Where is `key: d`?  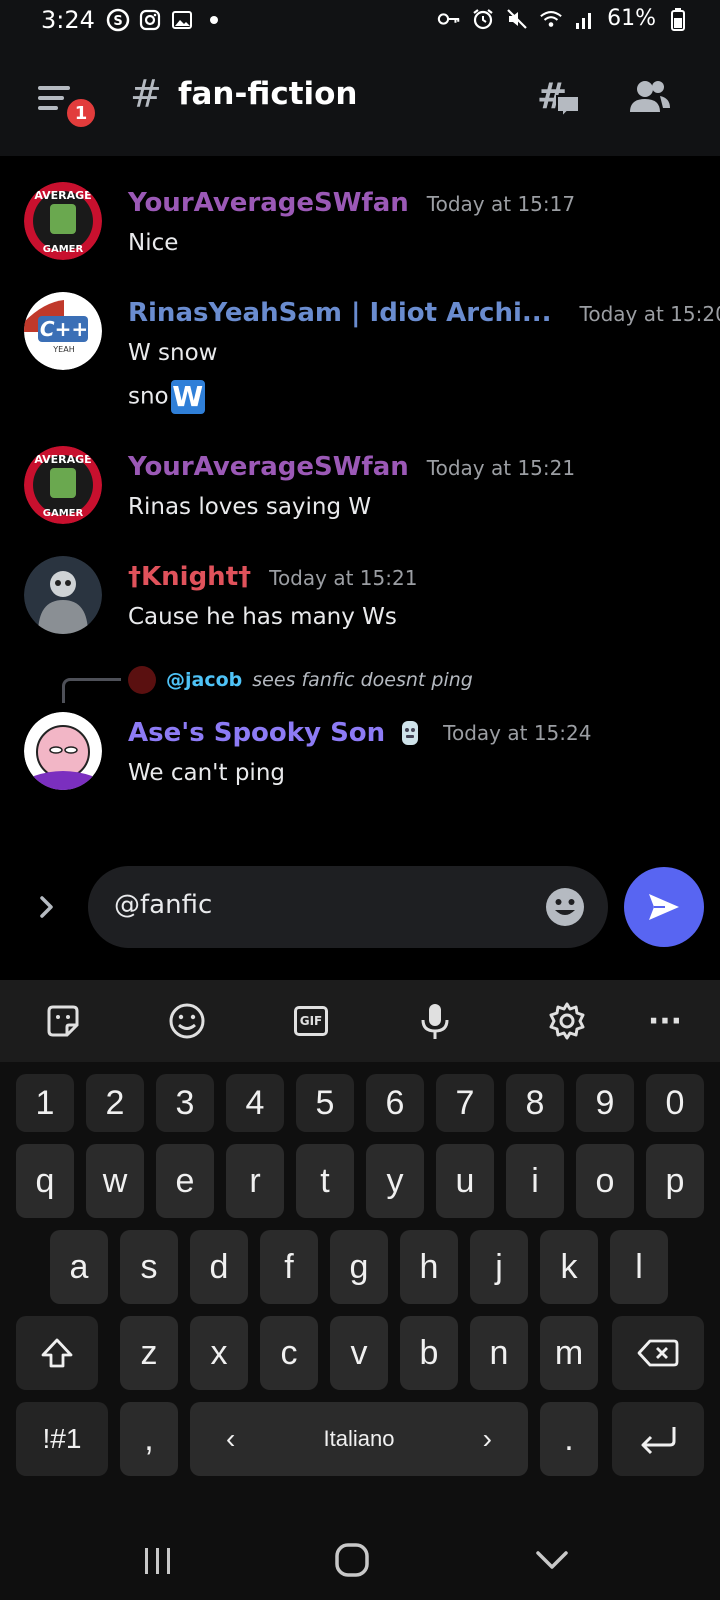 key: d is located at coordinates (219, 1267).